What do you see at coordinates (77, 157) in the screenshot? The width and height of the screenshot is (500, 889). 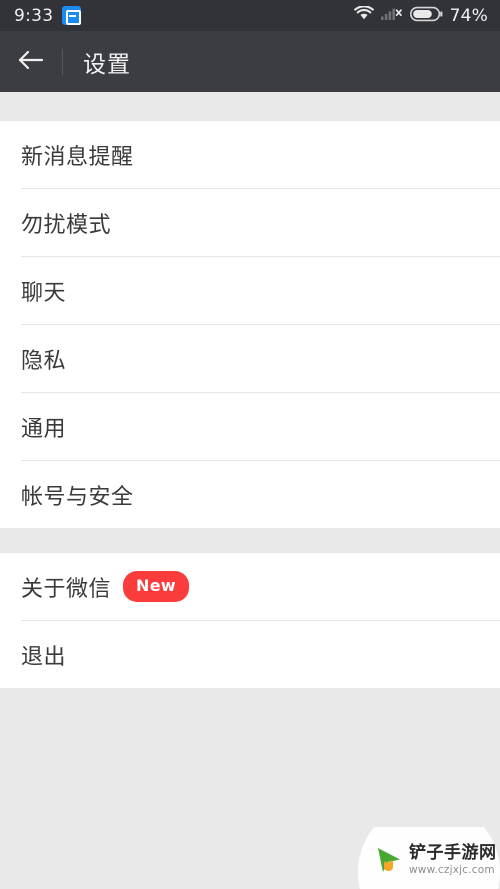 I see `row-label: 新消息提醒` at bounding box center [77, 157].